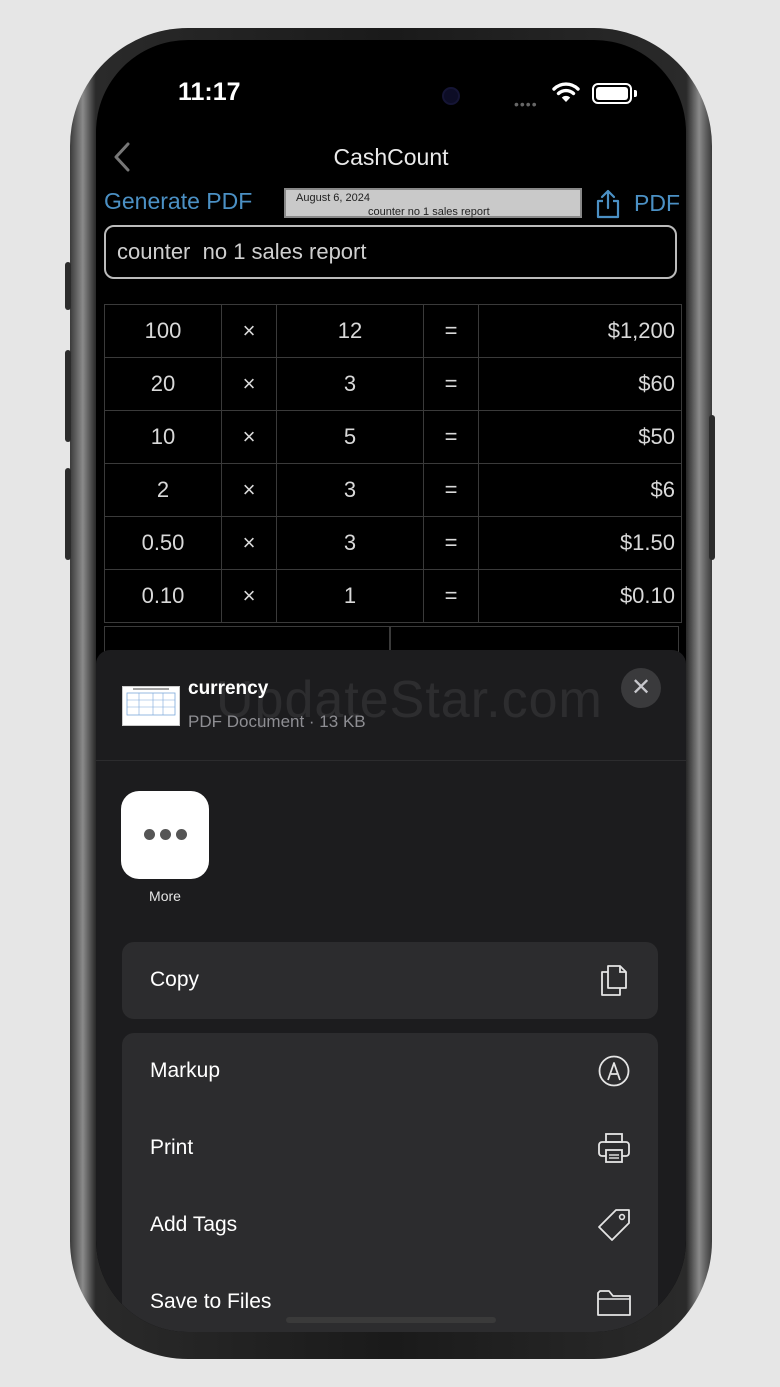 Image resolution: width=780 pixels, height=1387 pixels. I want to click on table-row: 0.10 × 1 = $0.10, so click(393, 596).